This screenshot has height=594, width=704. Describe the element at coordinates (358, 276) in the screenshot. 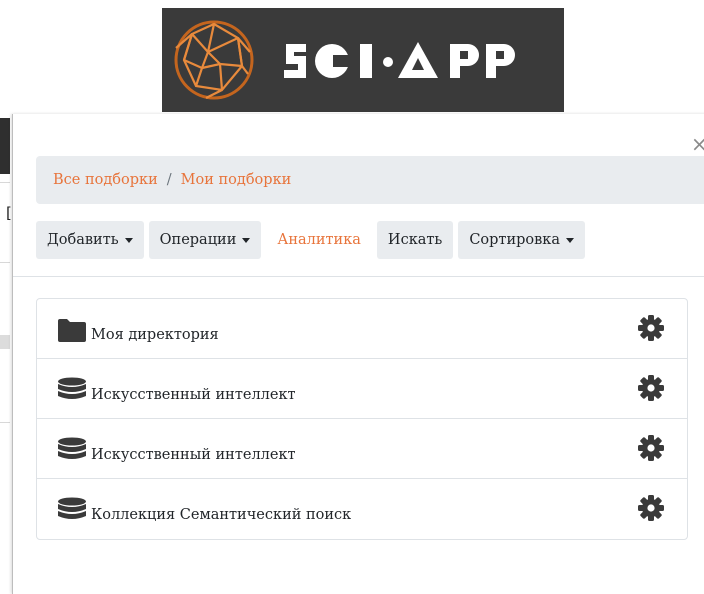

I see `toolbar-divider` at that location.